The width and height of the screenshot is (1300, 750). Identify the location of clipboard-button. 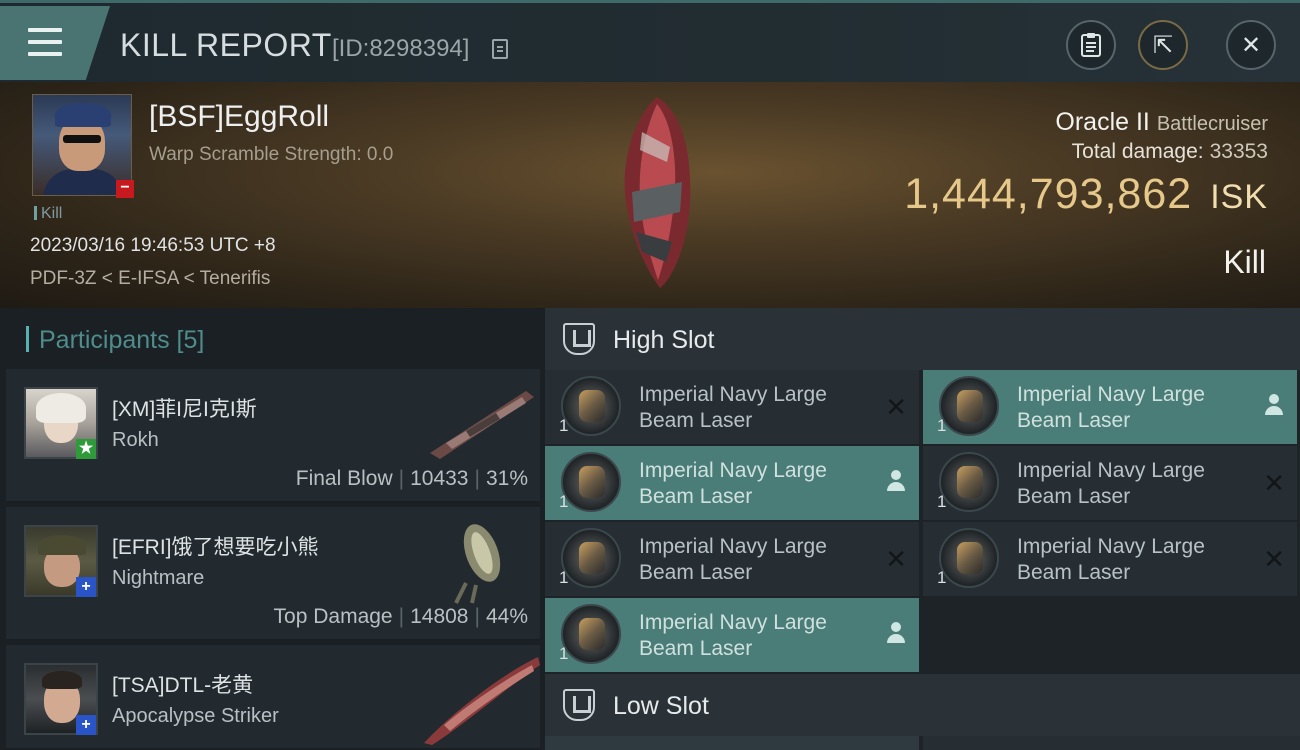
(1091, 45).